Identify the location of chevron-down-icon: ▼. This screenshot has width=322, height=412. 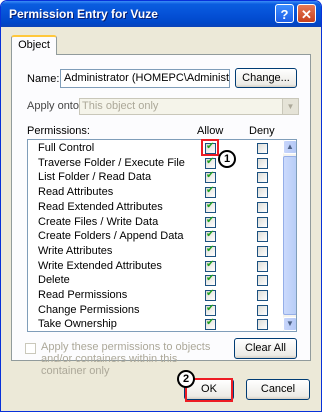
(290, 106).